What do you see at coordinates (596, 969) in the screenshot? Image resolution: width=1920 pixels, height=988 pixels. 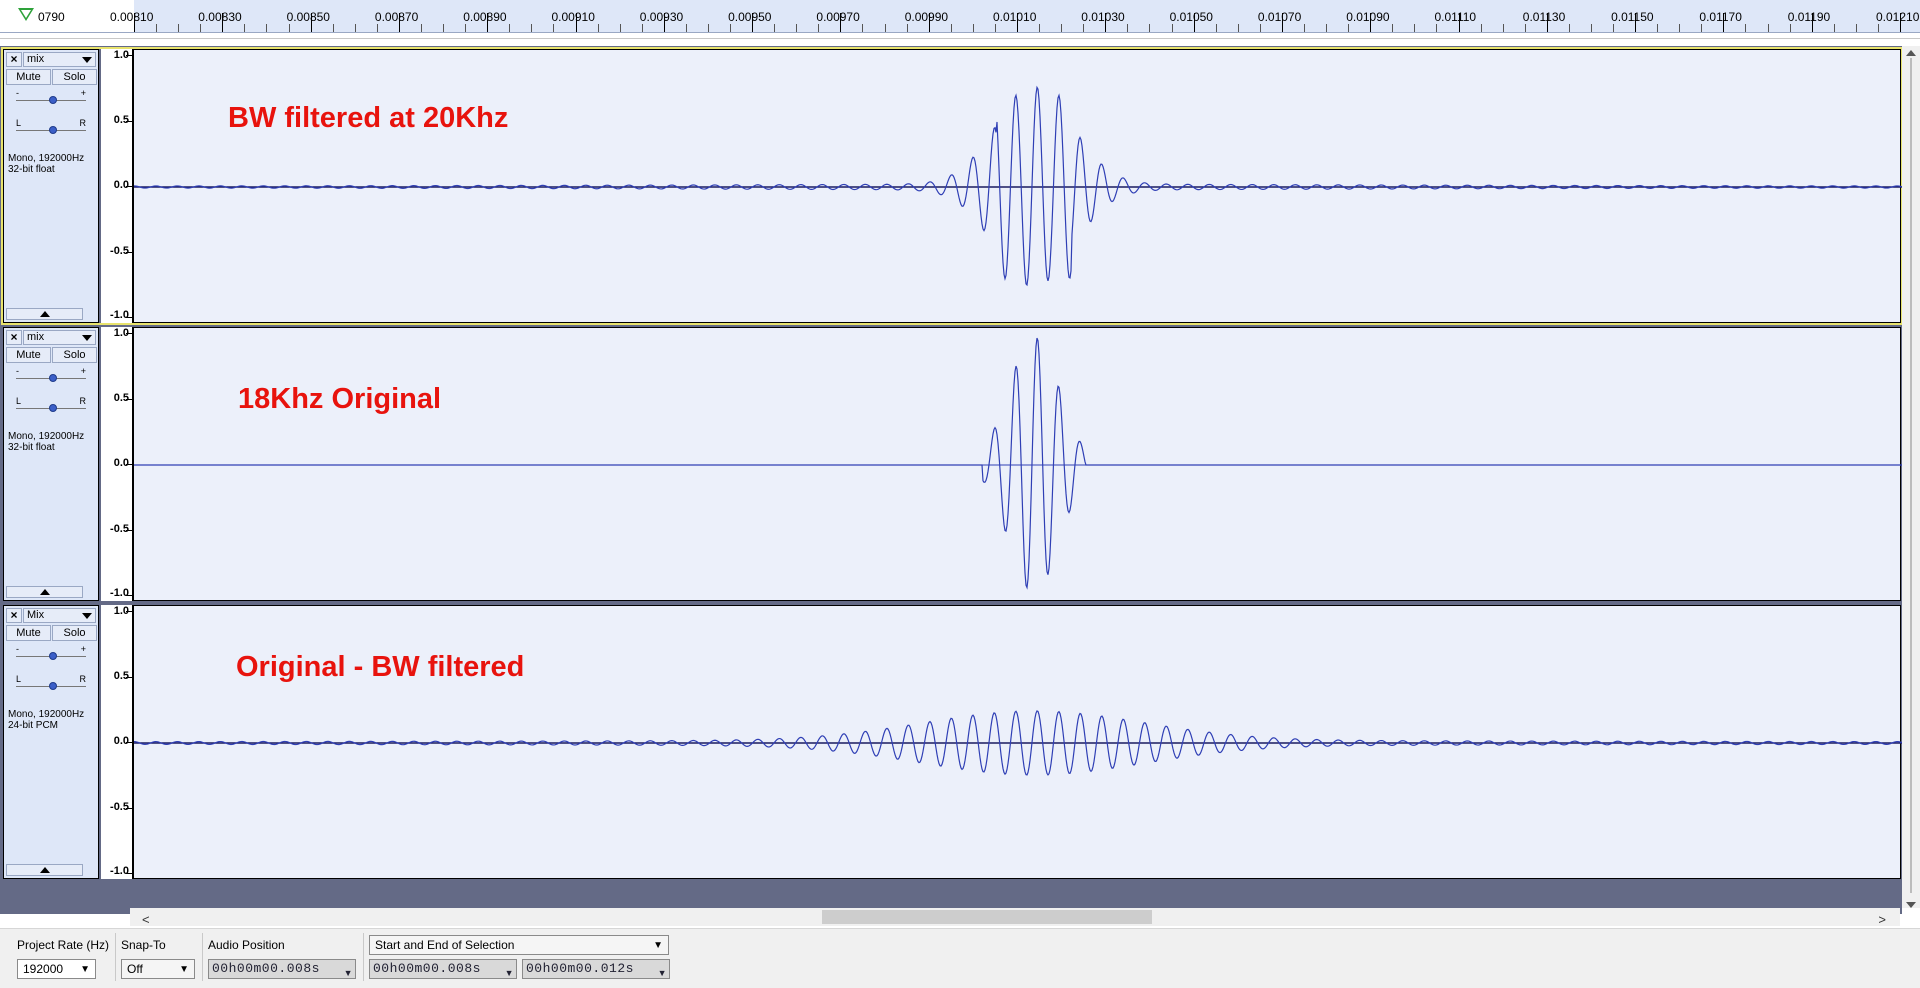 I see `selection-end-field: 00h00m00.012s ▼` at bounding box center [596, 969].